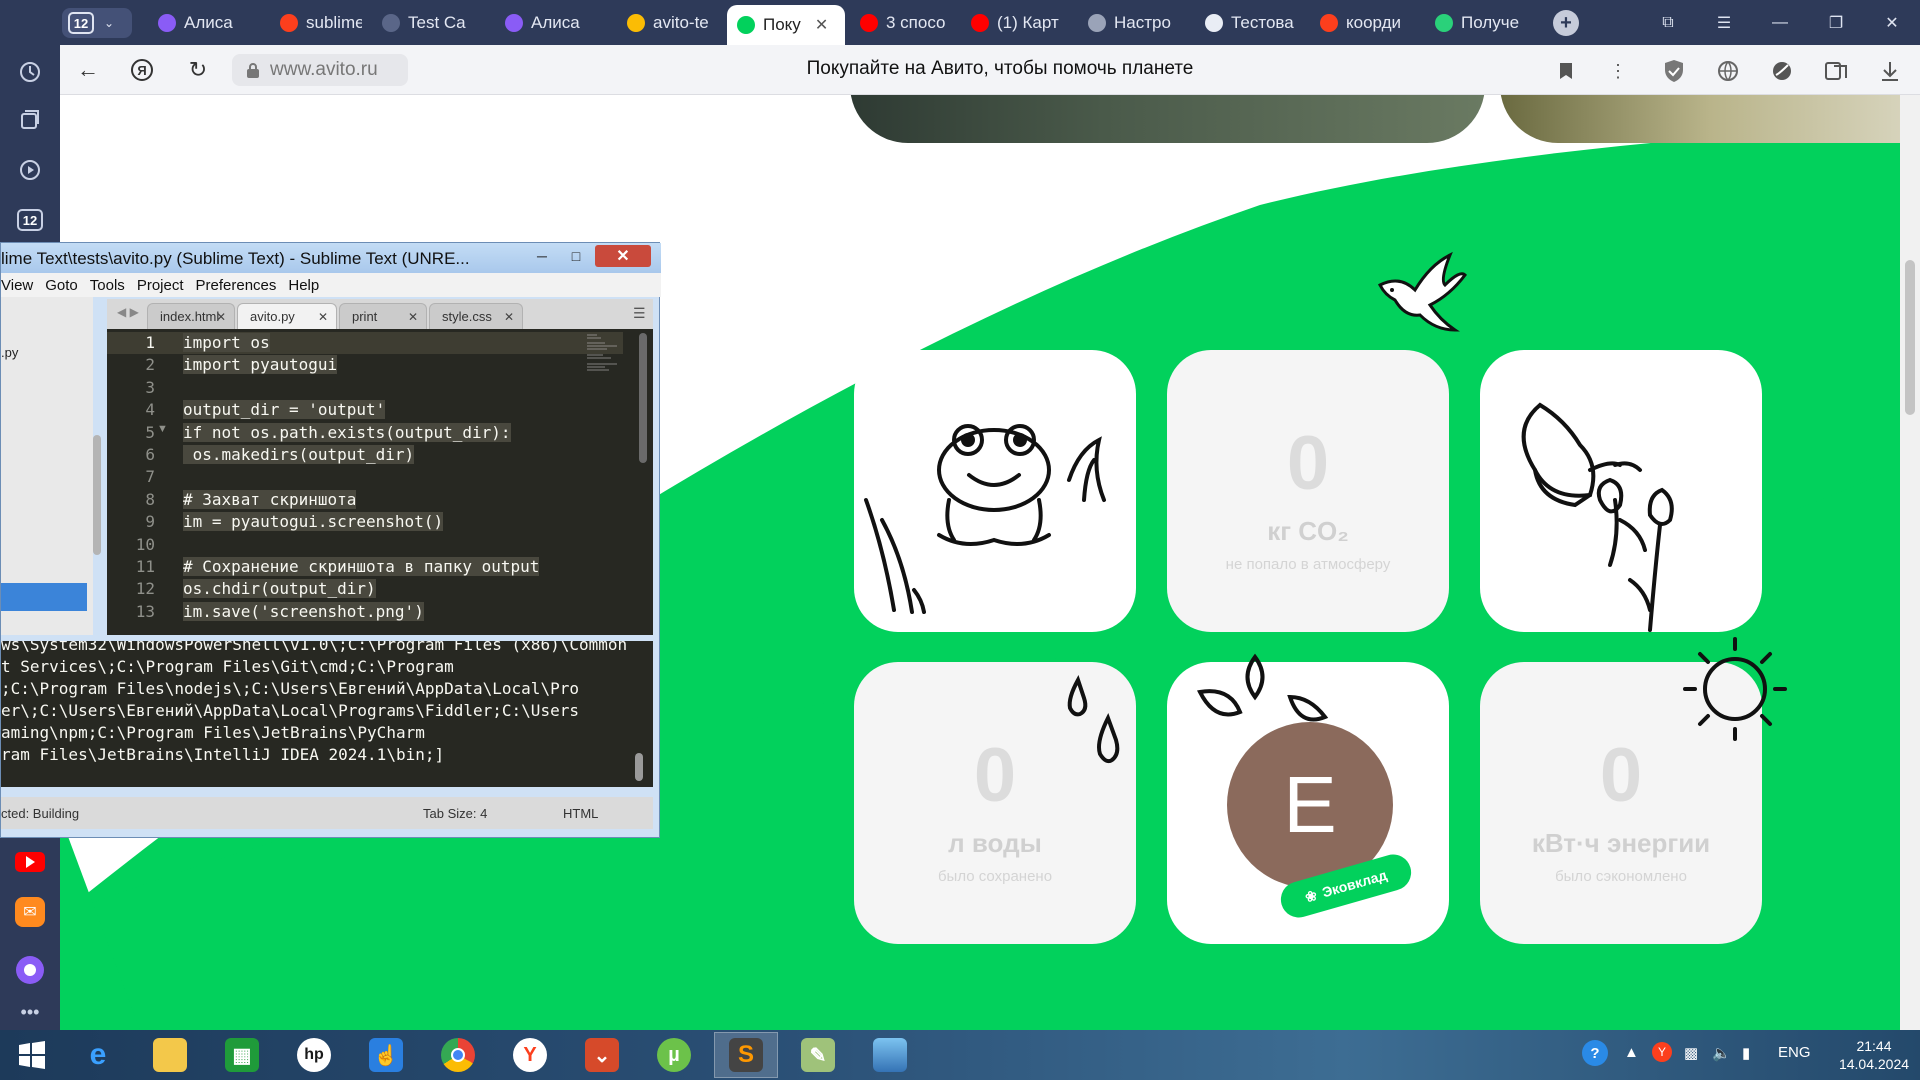 The image size is (1920, 1080). What do you see at coordinates (1130, 23) in the screenshot?
I see `browser-tab-9: Настро` at bounding box center [1130, 23].